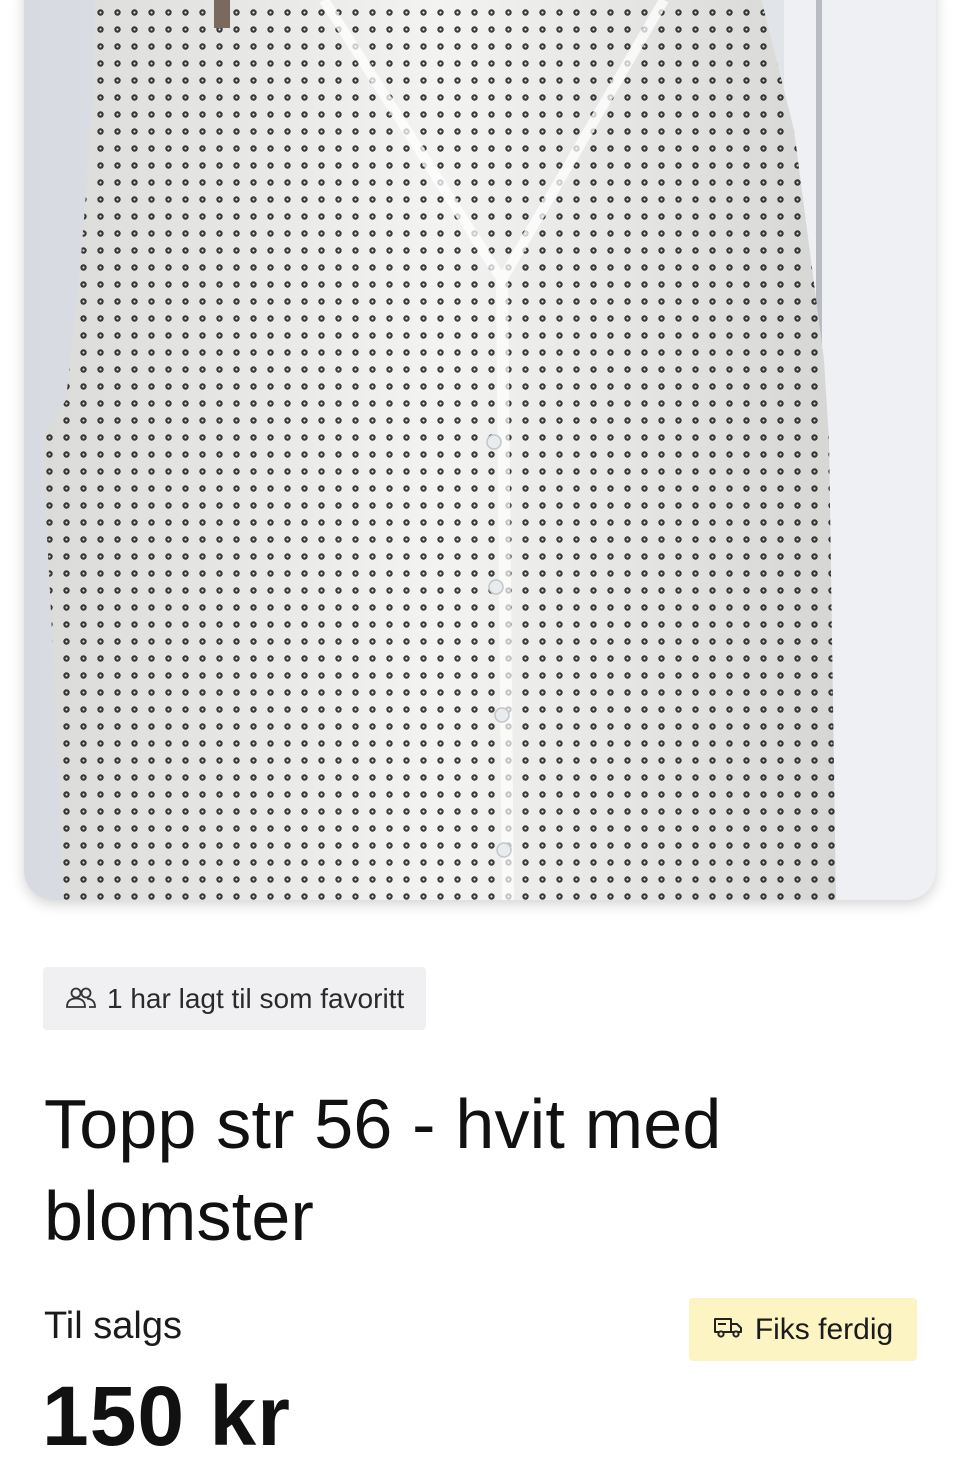 Image resolution: width=960 pixels, height=1478 pixels. What do you see at coordinates (728, 1330) in the screenshot?
I see `truck-icon` at bounding box center [728, 1330].